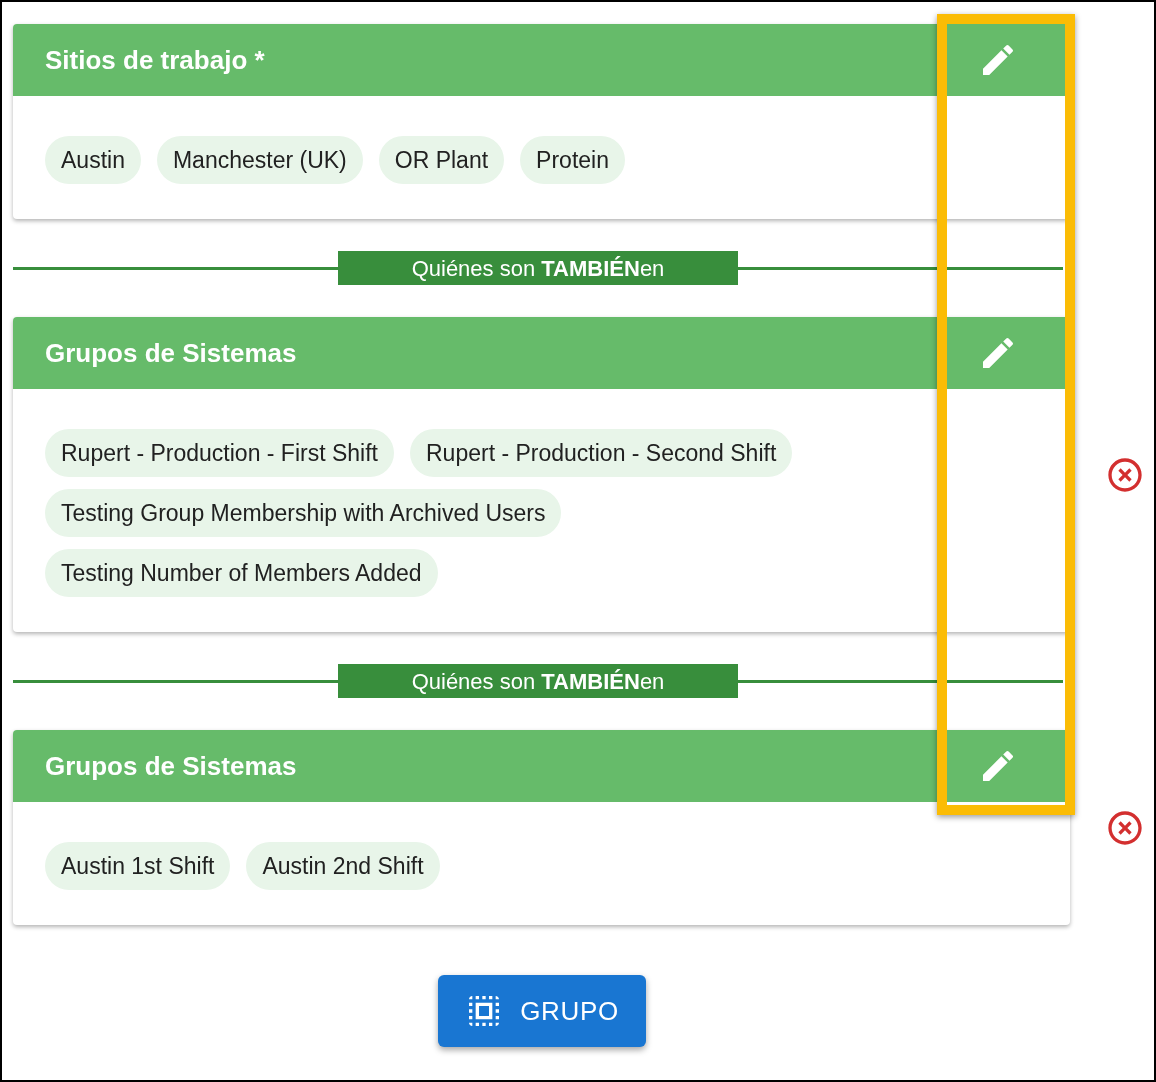  What do you see at coordinates (441, 160) in the screenshot?
I see `chip: OR Plant` at bounding box center [441, 160].